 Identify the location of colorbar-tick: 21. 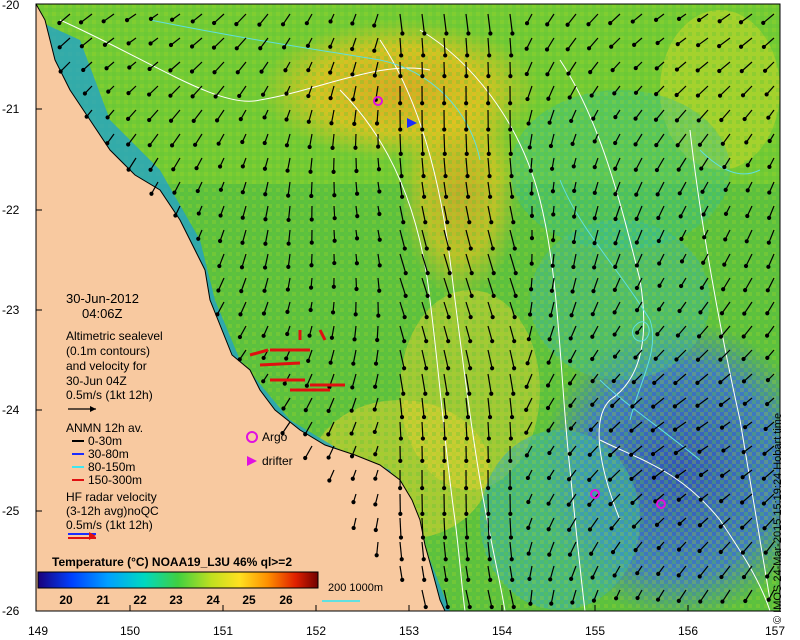
(103, 600).